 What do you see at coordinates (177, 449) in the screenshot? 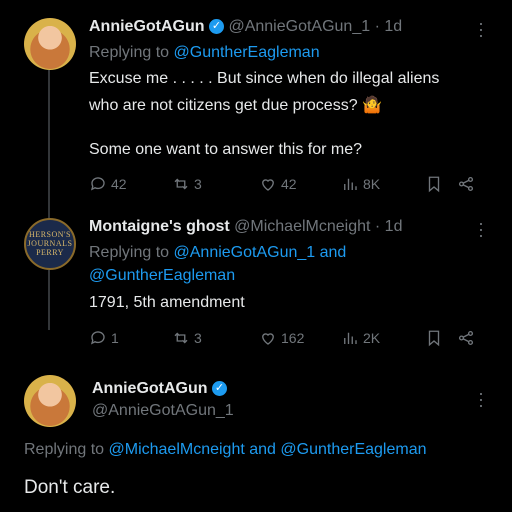
I see `mention-link: @MichaelMcneight` at bounding box center [177, 449].